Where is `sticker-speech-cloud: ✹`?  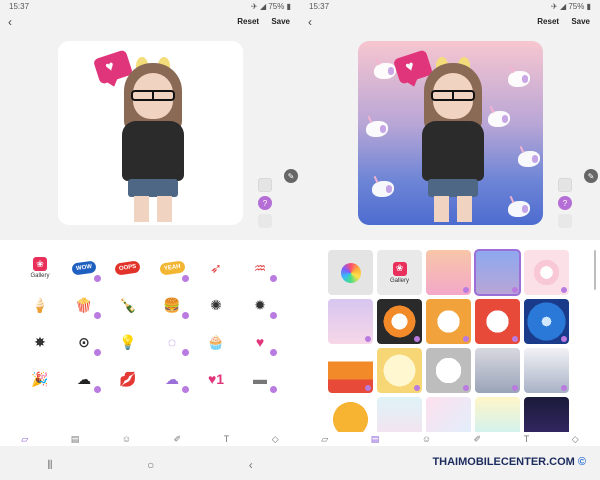 sticker-speech-cloud: ✹ is located at coordinates (260, 305).